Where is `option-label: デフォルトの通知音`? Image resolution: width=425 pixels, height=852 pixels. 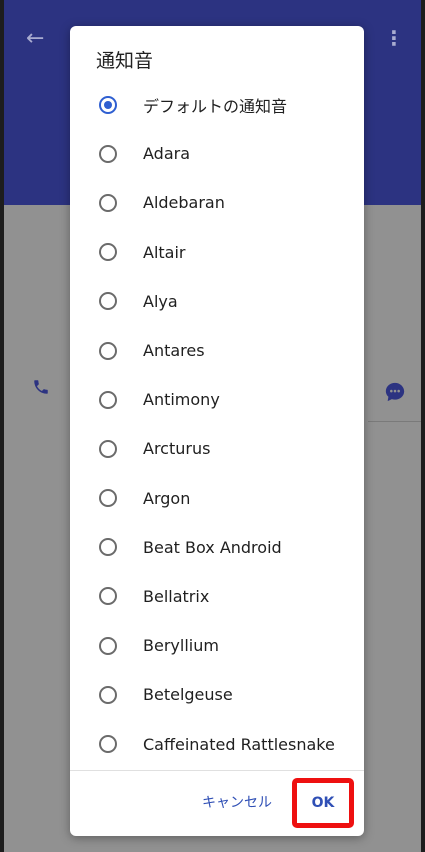 option-label: デフォルトの通知音 is located at coordinates (215, 106).